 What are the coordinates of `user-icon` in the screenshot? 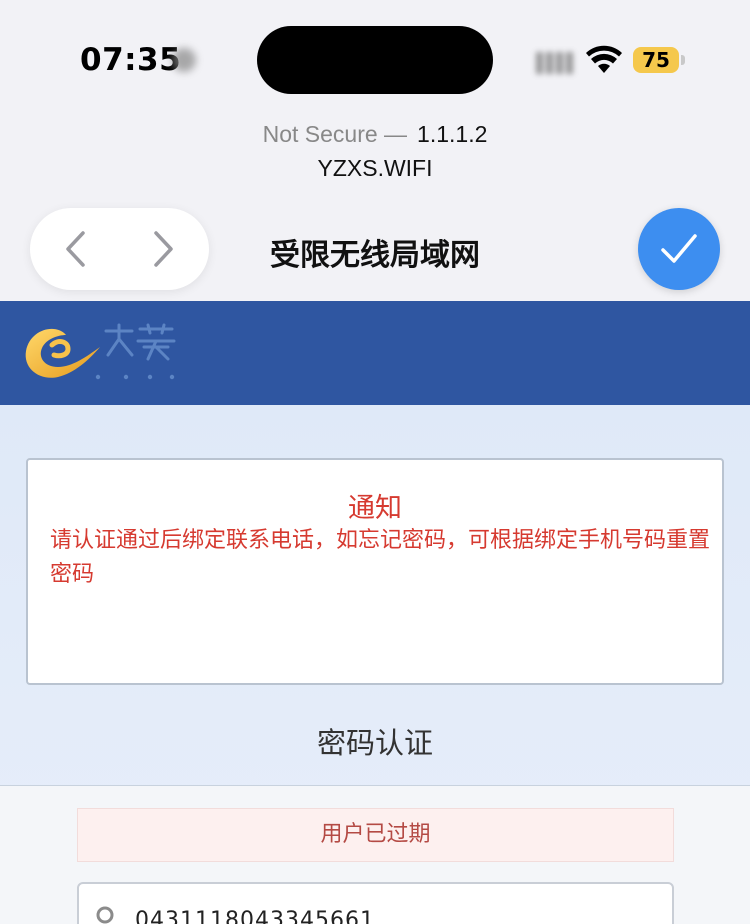 It's located at (105, 915).